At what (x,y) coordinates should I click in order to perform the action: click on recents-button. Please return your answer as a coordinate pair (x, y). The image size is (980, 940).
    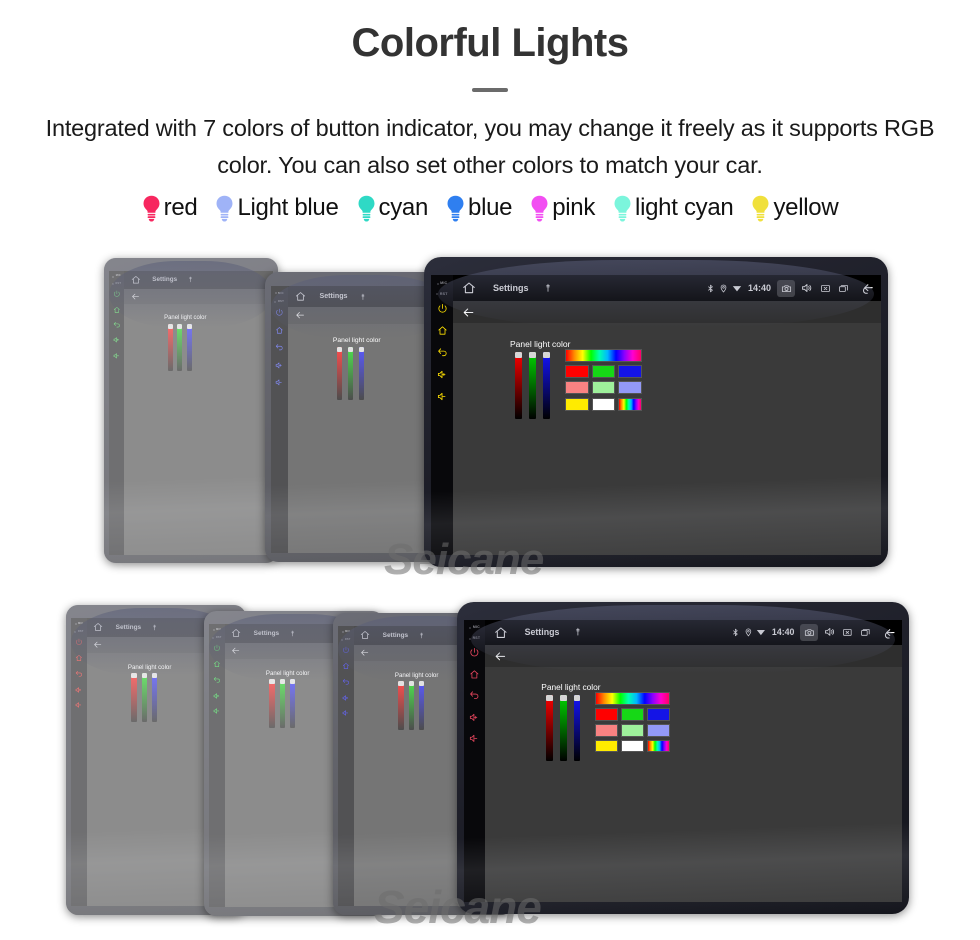
    Looking at the image, I should click on (843, 288).